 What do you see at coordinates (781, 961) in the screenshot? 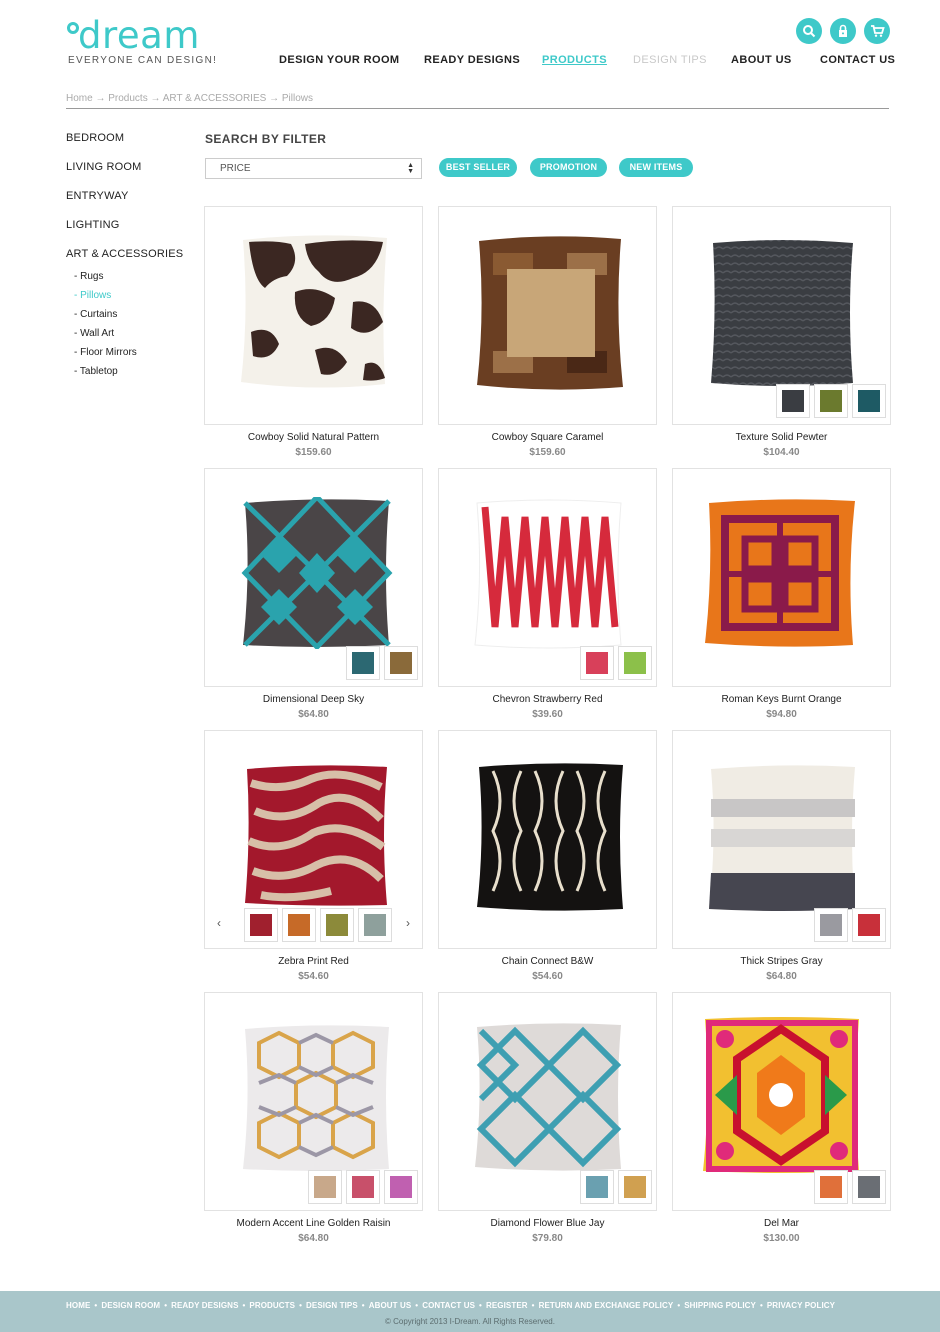
I see `product-name: Thick Stripes Gray` at bounding box center [781, 961].